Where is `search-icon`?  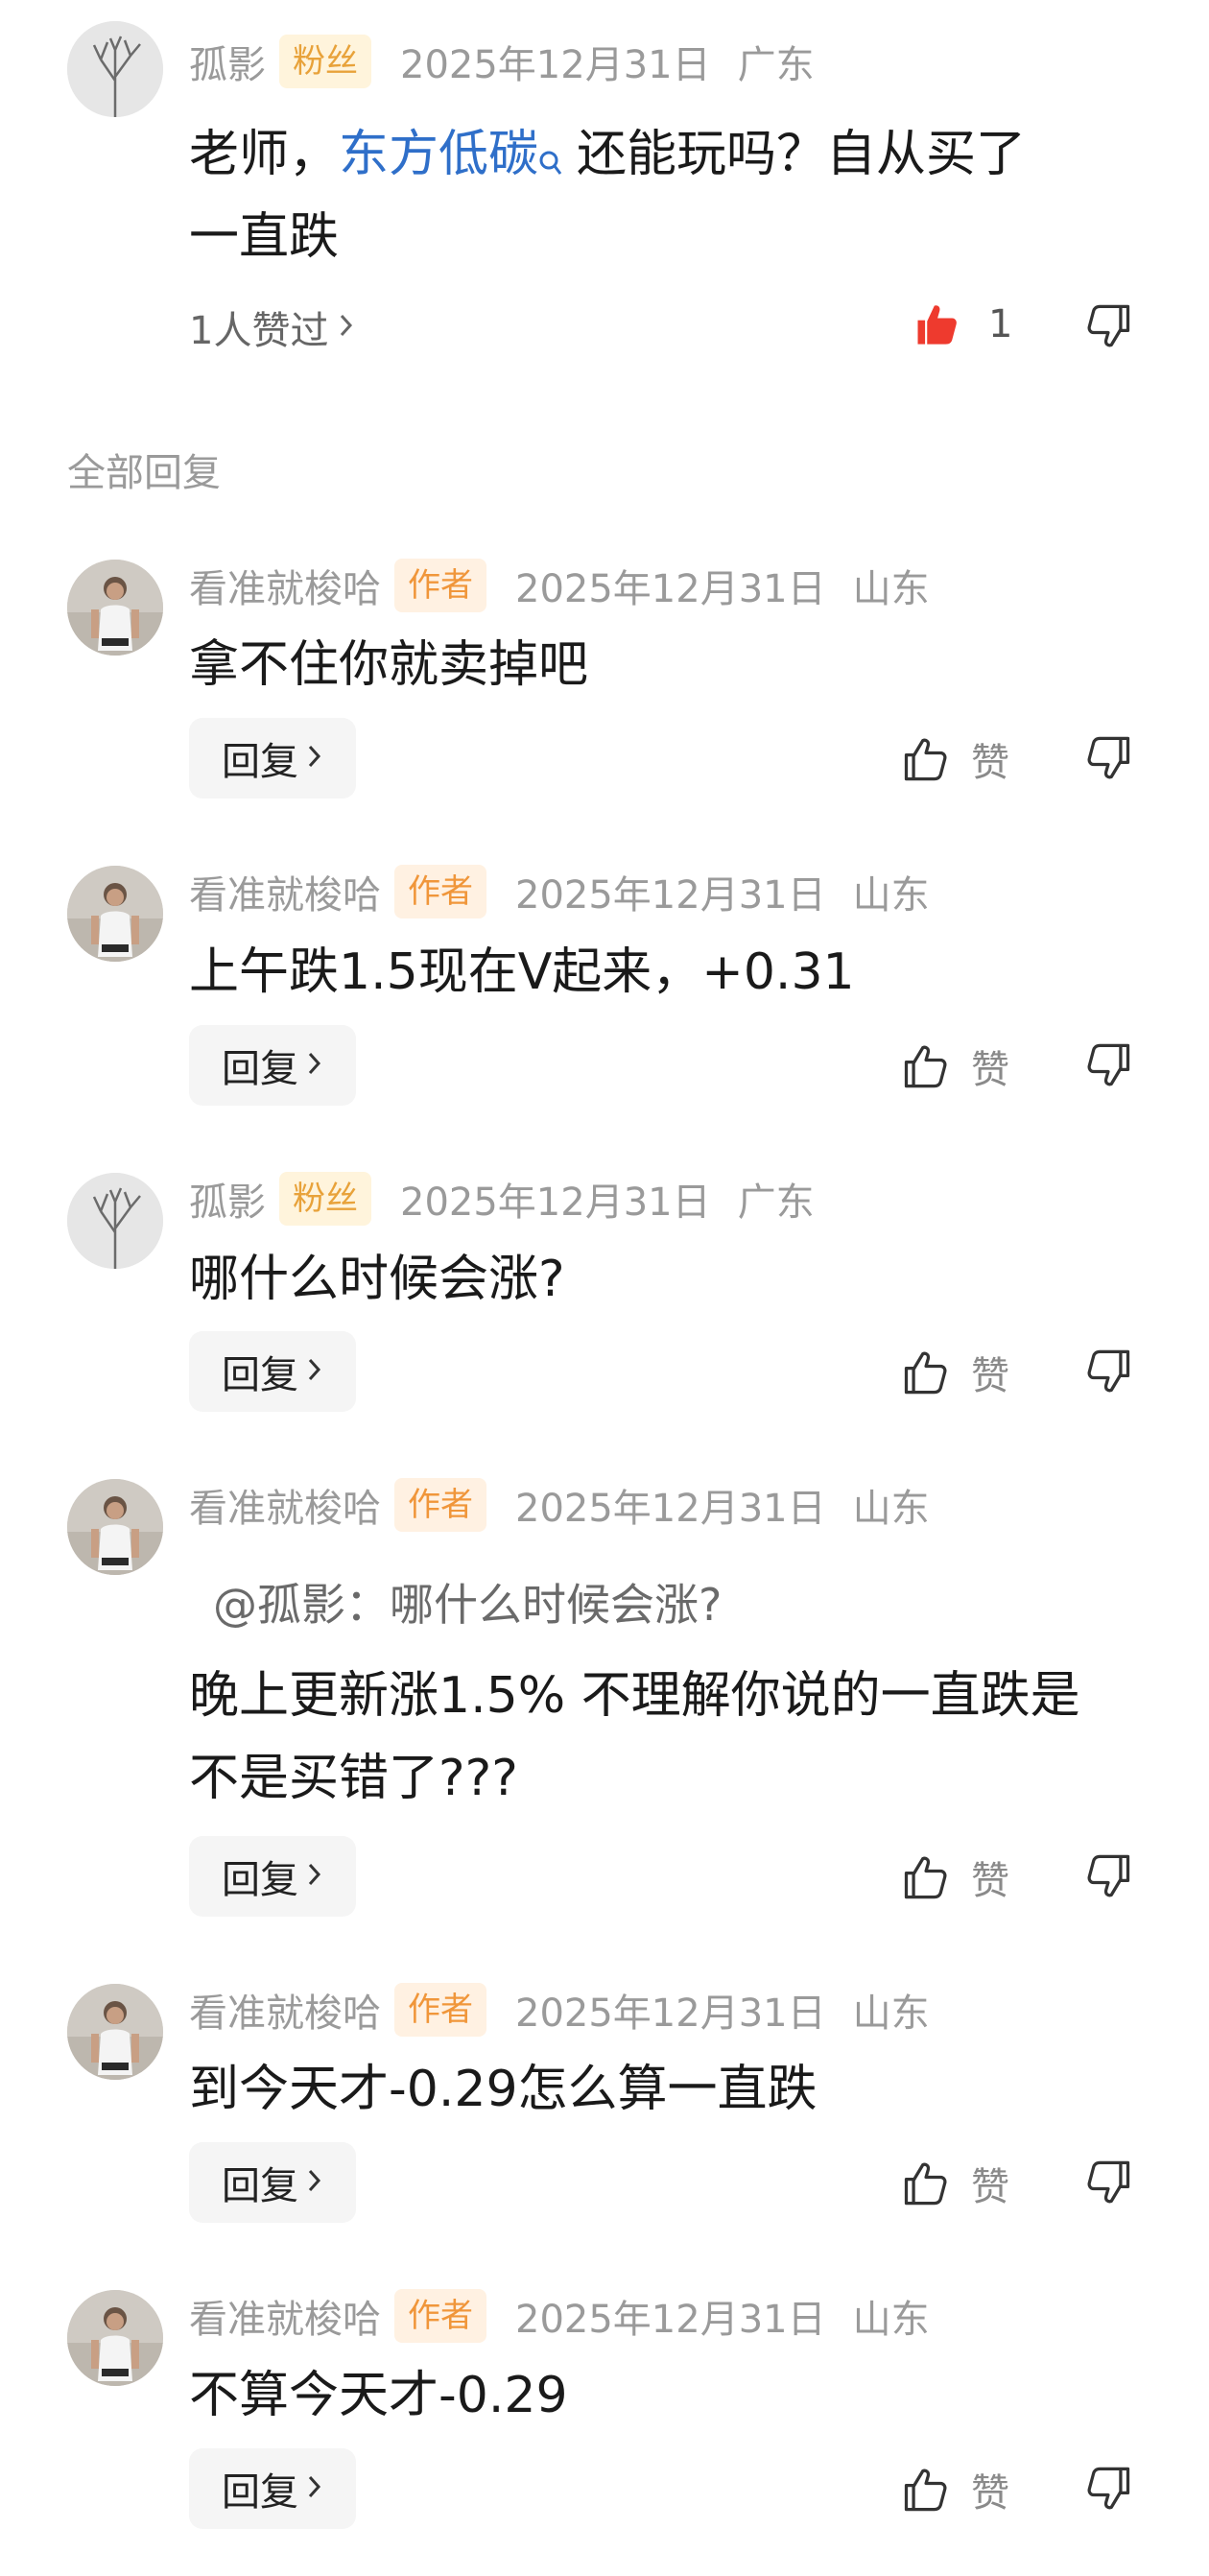
search-icon is located at coordinates (550, 162).